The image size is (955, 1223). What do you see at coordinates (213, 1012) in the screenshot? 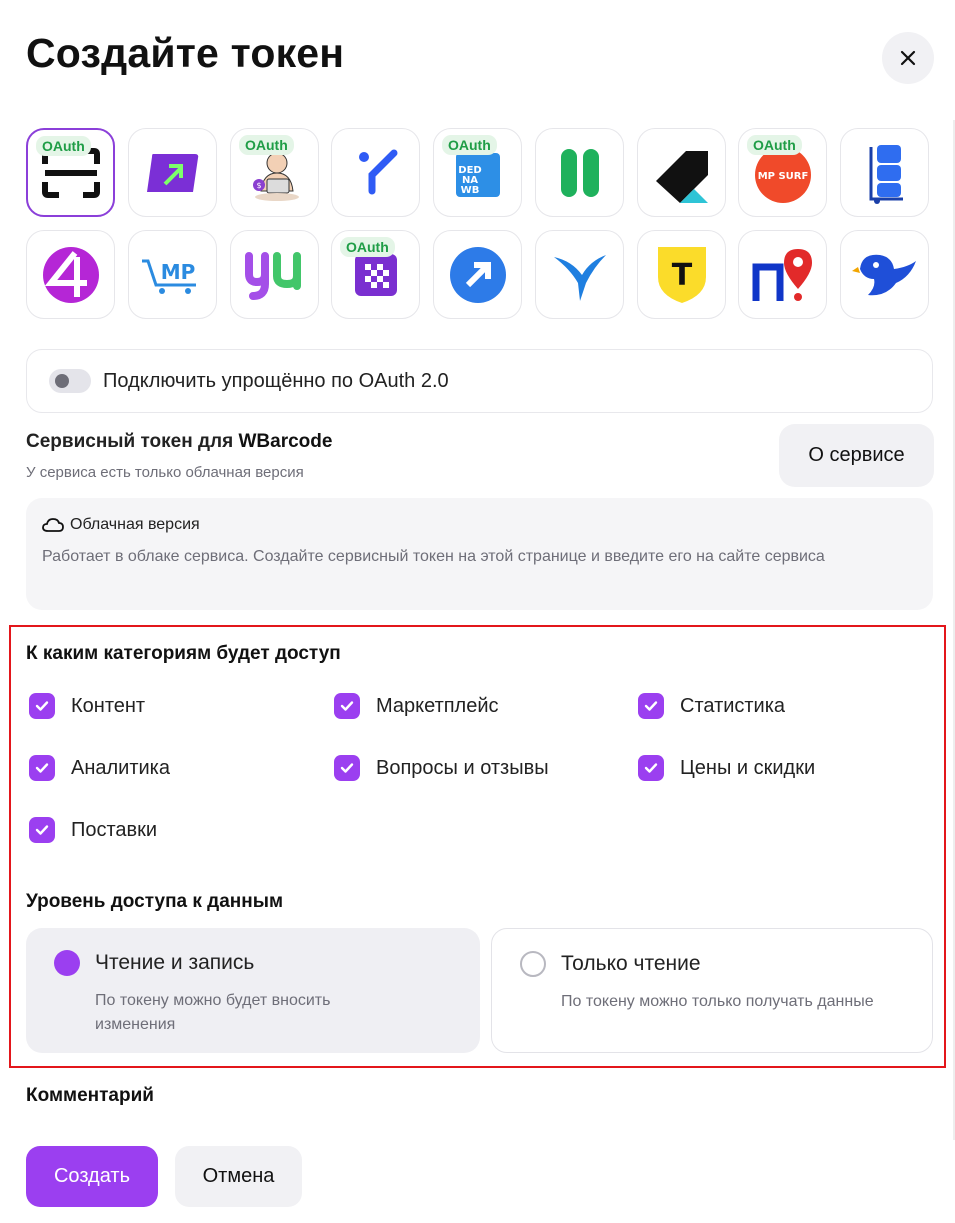
I see `access-option-description: По токену можно будет вносить изменения` at bounding box center [213, 1012].